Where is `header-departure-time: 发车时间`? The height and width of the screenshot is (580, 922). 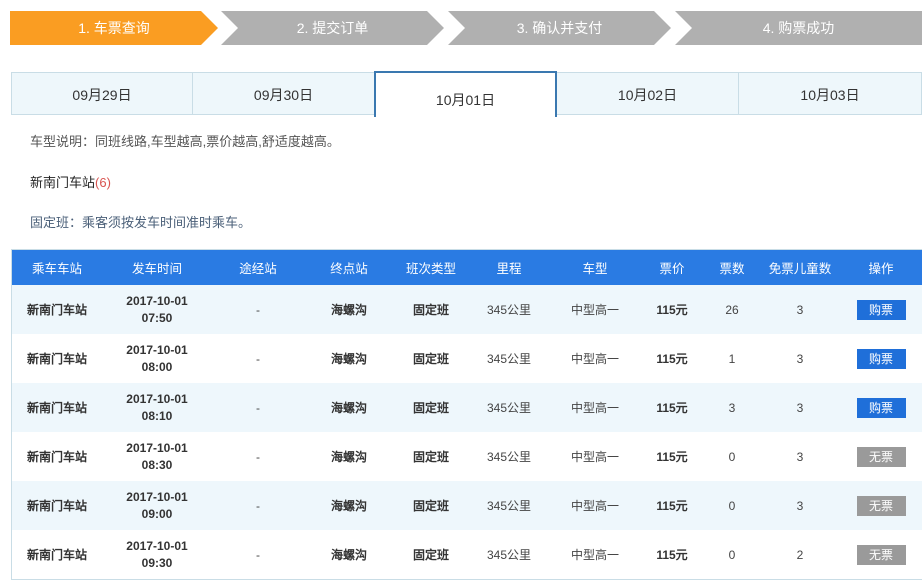 header-departure-time: 发车时间 is located at coordinates (156, 269).